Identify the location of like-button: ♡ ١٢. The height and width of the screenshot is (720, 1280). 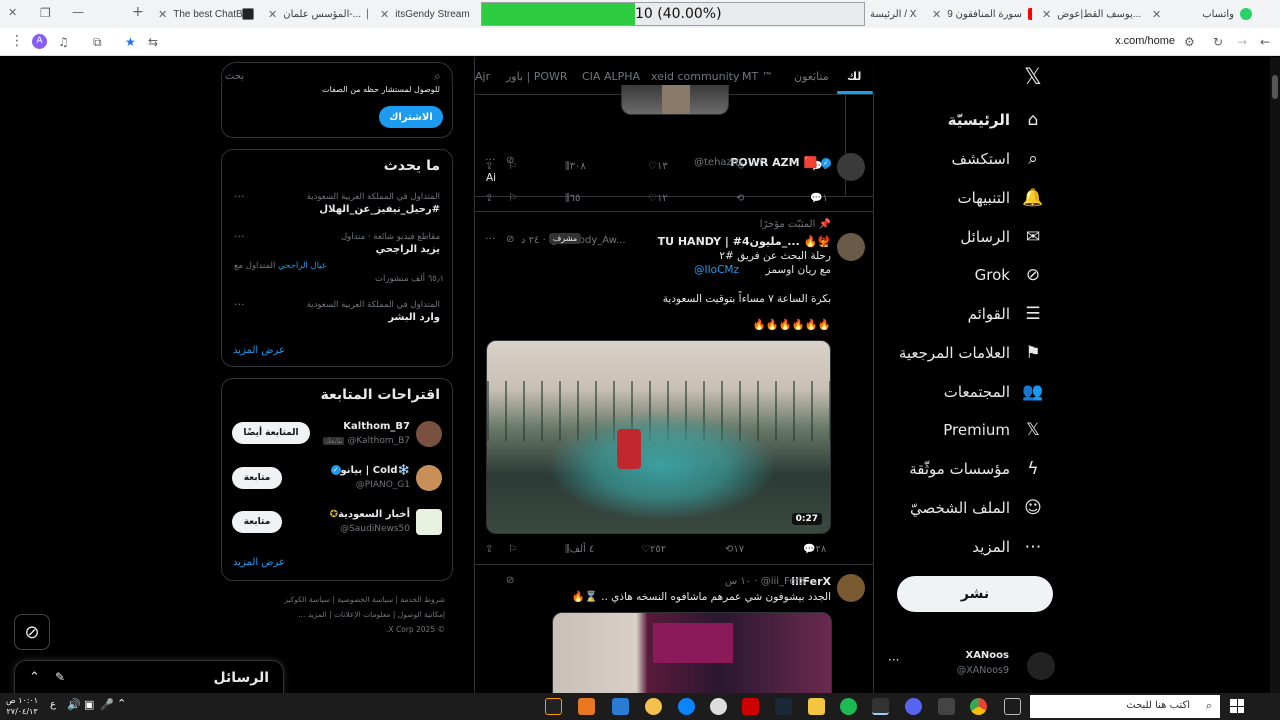
(658, 198).